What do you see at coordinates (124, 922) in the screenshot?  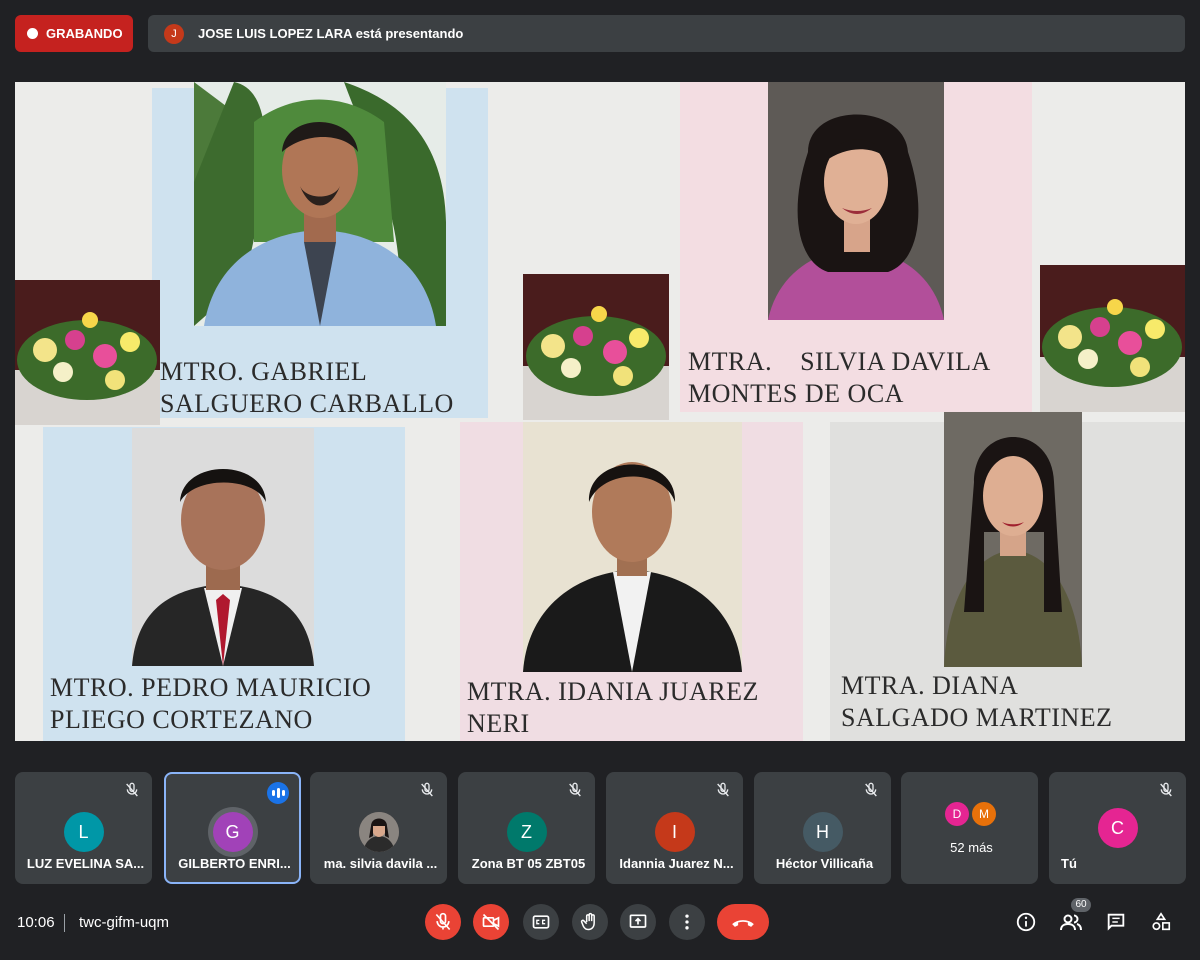 I see `meeting-code: twc-gifm-uqm` at bounding box center [124, 922].